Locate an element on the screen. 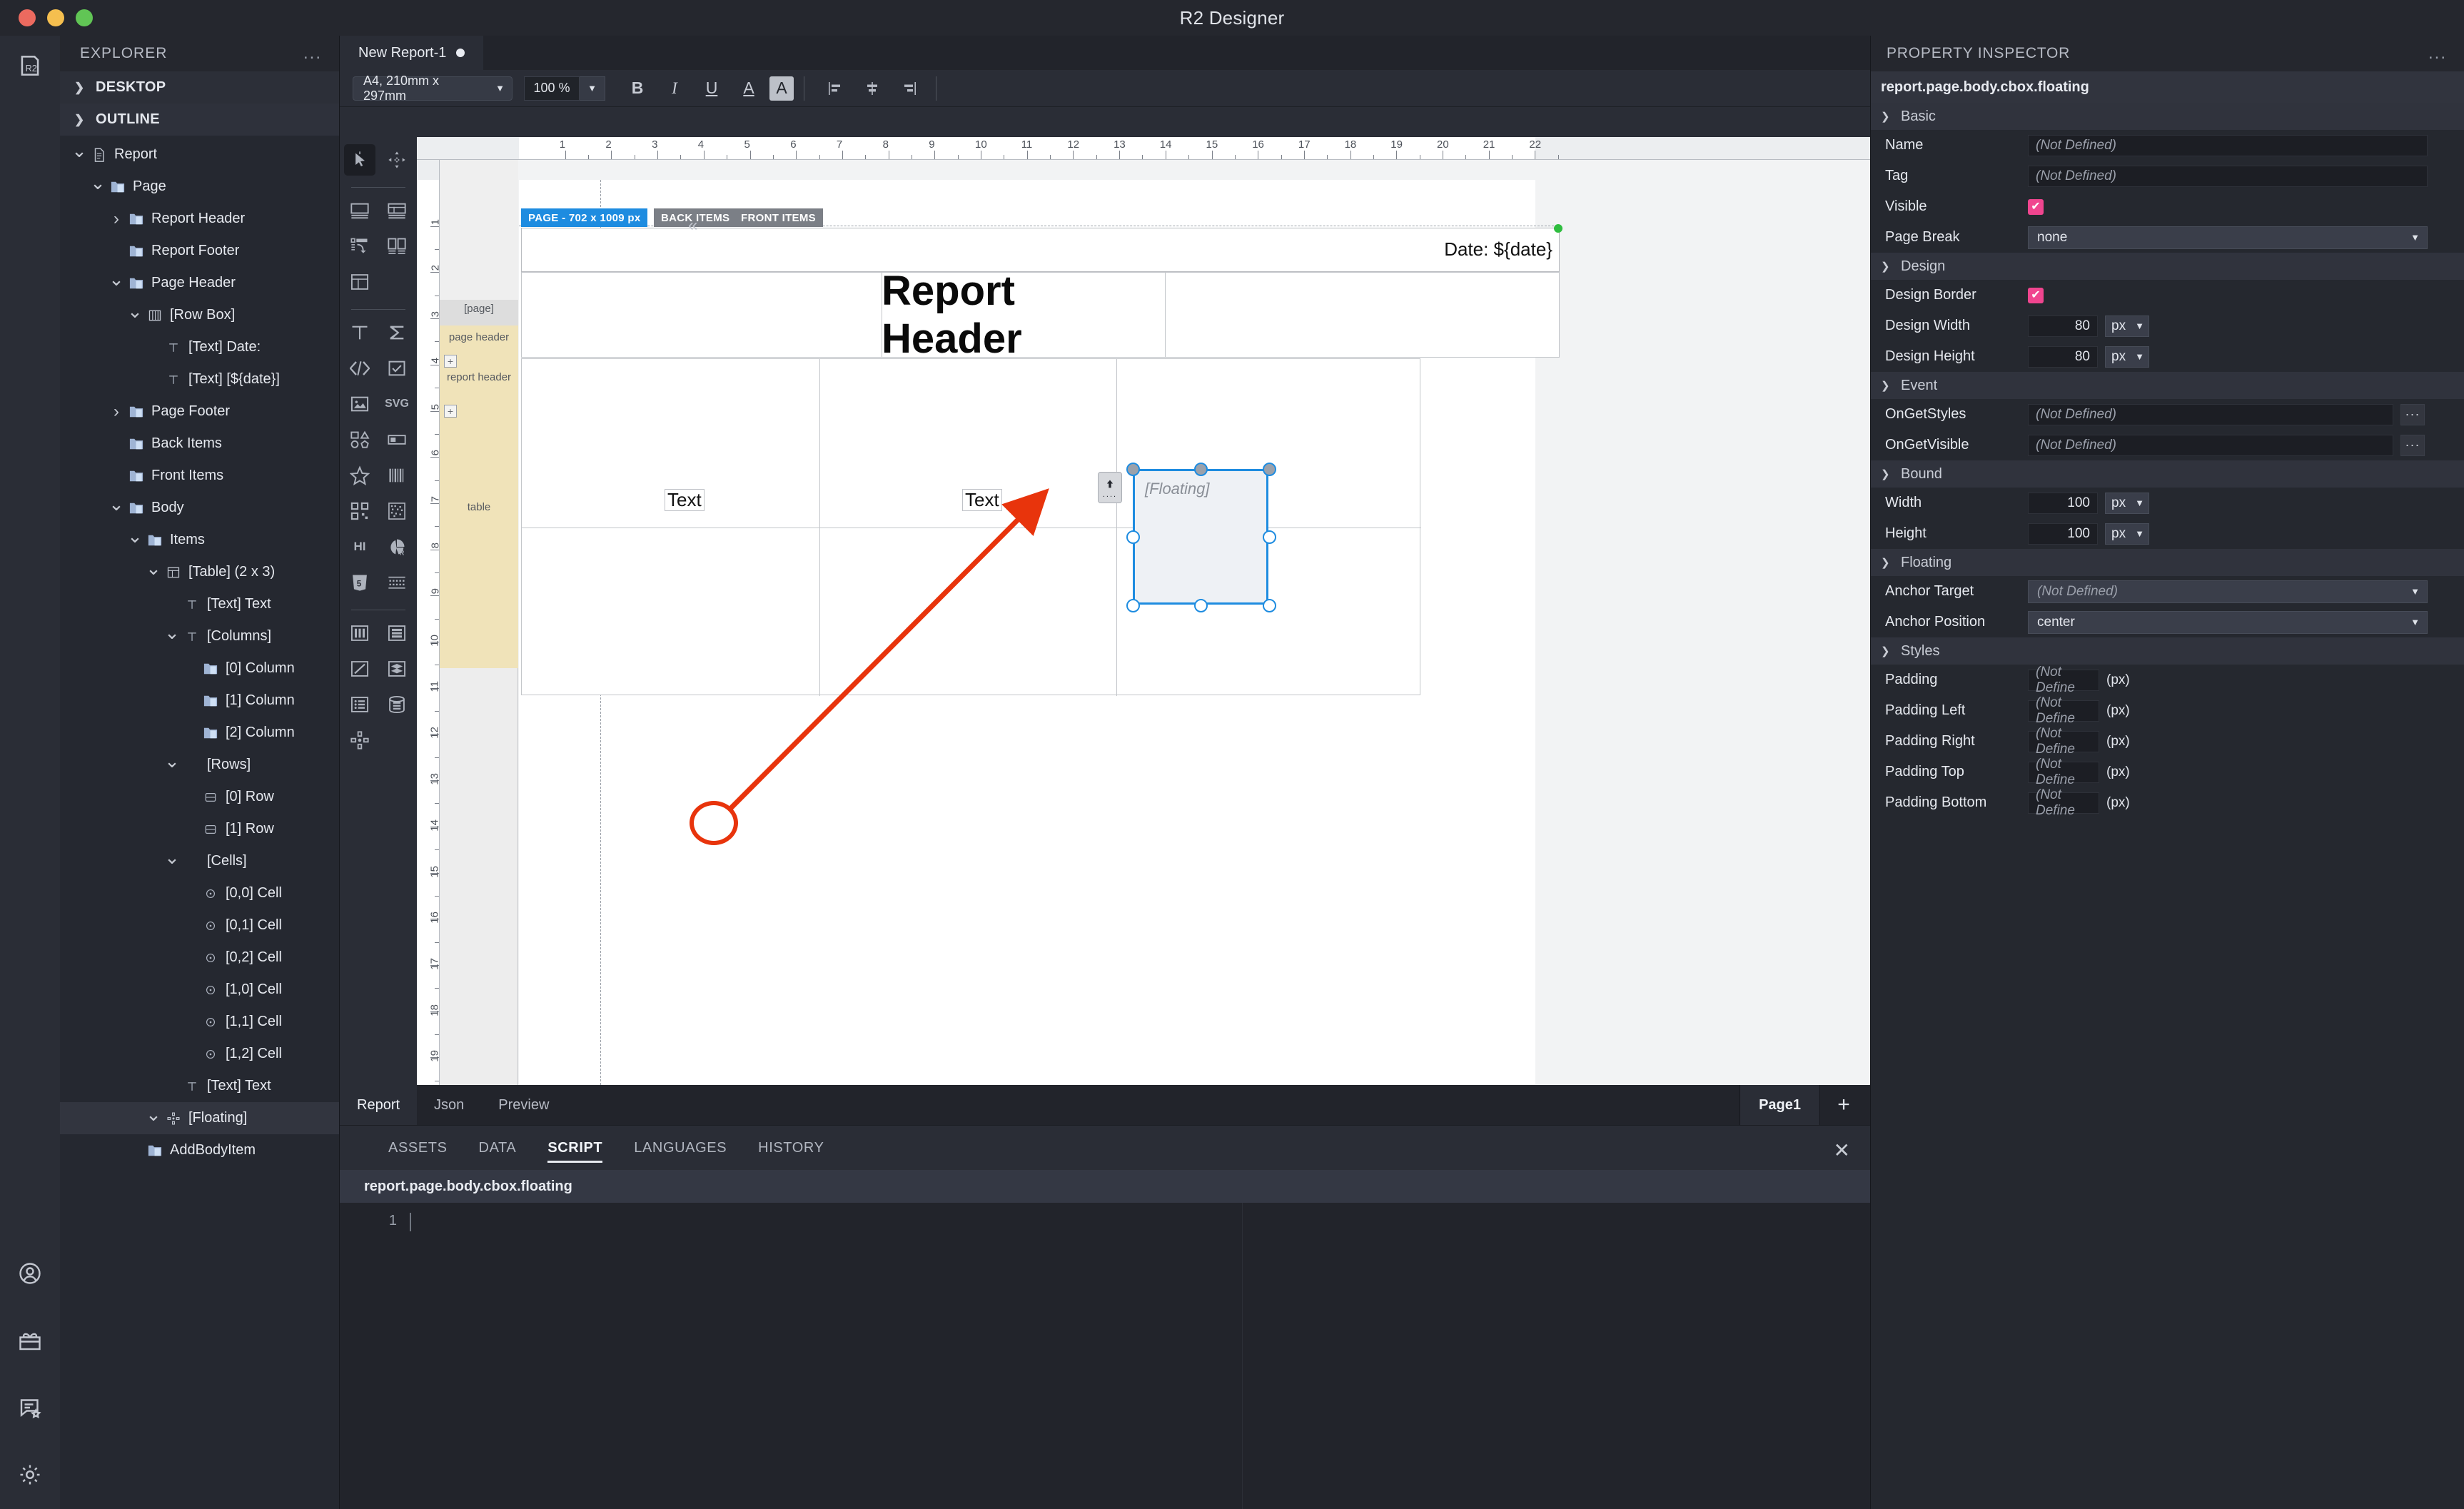  progress-tool-icon is located at coordinates (397, 439).